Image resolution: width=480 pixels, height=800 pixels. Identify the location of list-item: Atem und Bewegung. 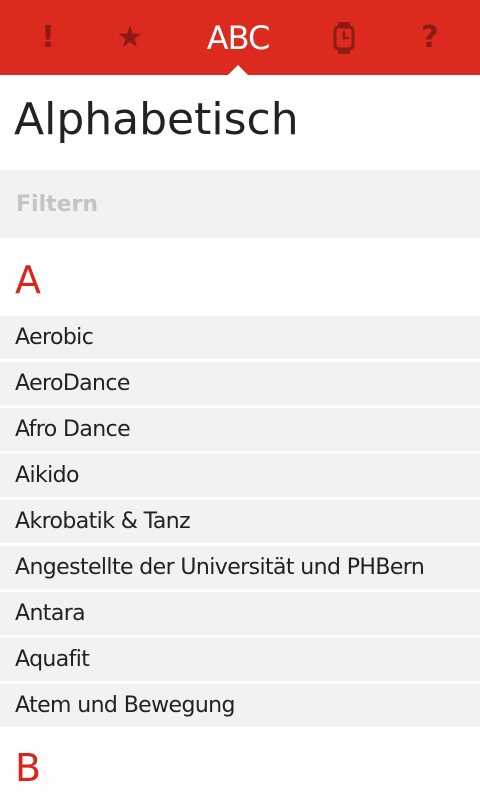
(240, 705).